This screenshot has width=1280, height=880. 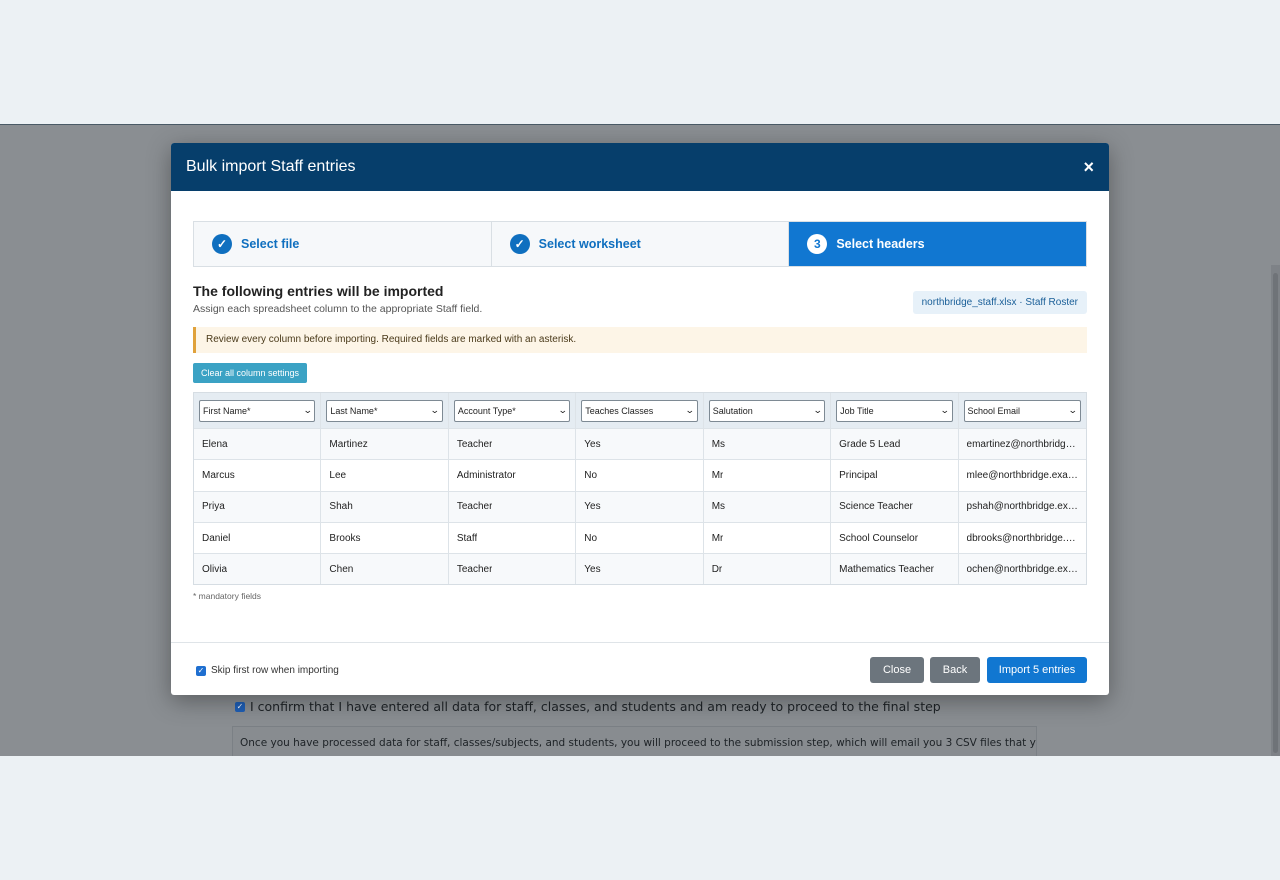 I want to click on select-value: Account Type*, so click(x=486, y=410).